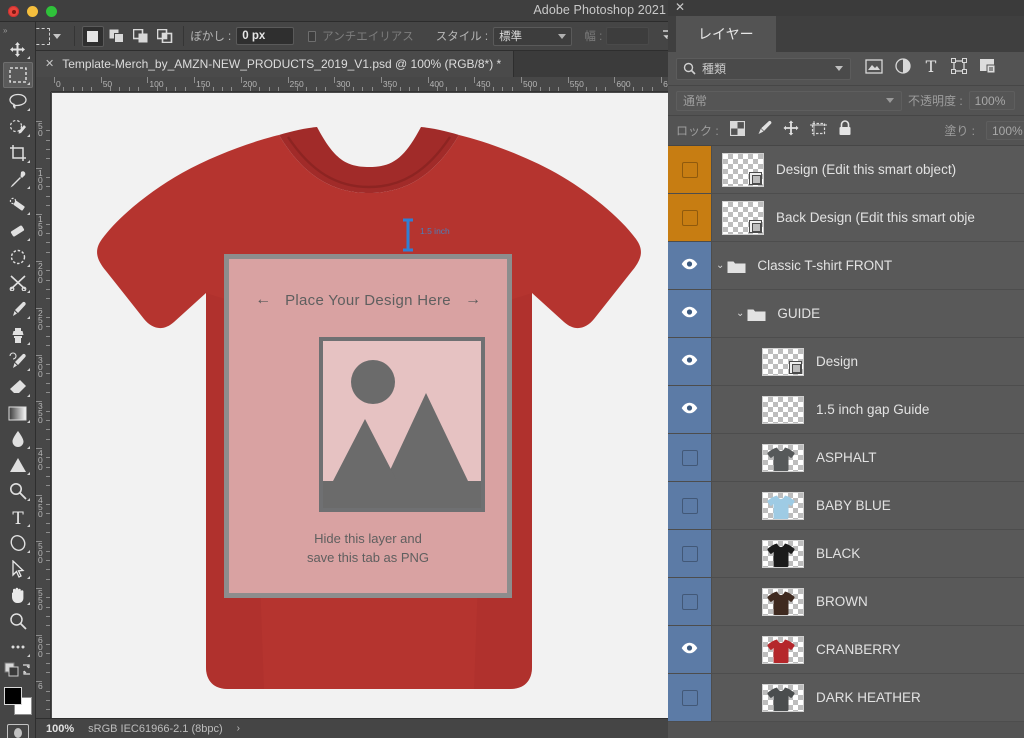 The width and height of the screenshot is (1024, 738). Describe the element at coordinates (18, 179) in the screenshot. I see `eyedropper-tool` at that location.